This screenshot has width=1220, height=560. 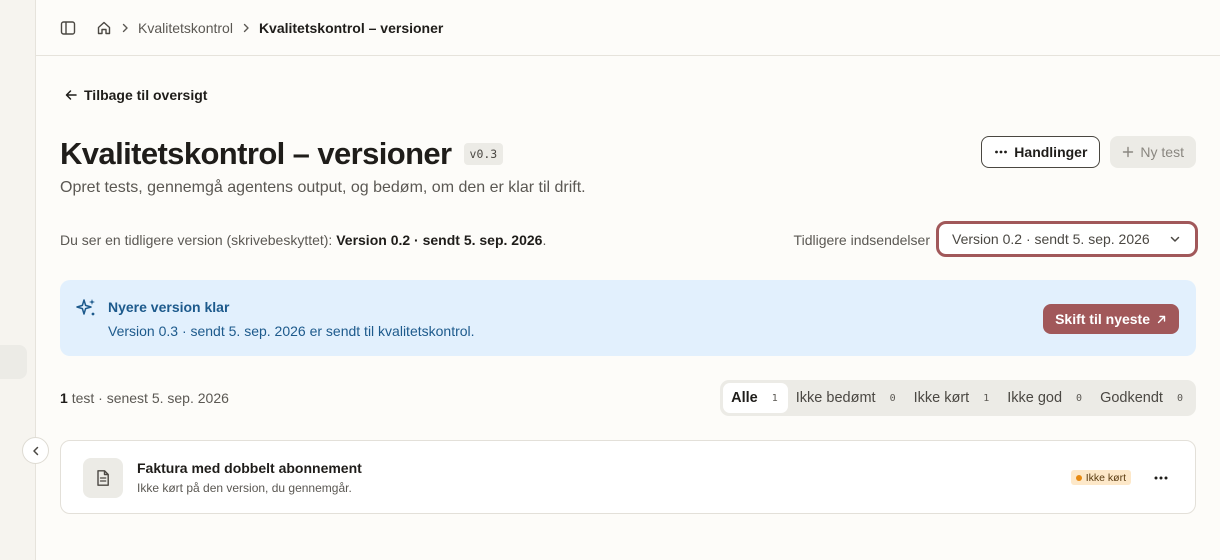 I want to click on switch-to-newest-button: Skift til nyeste, so click(x=1111, y=319).